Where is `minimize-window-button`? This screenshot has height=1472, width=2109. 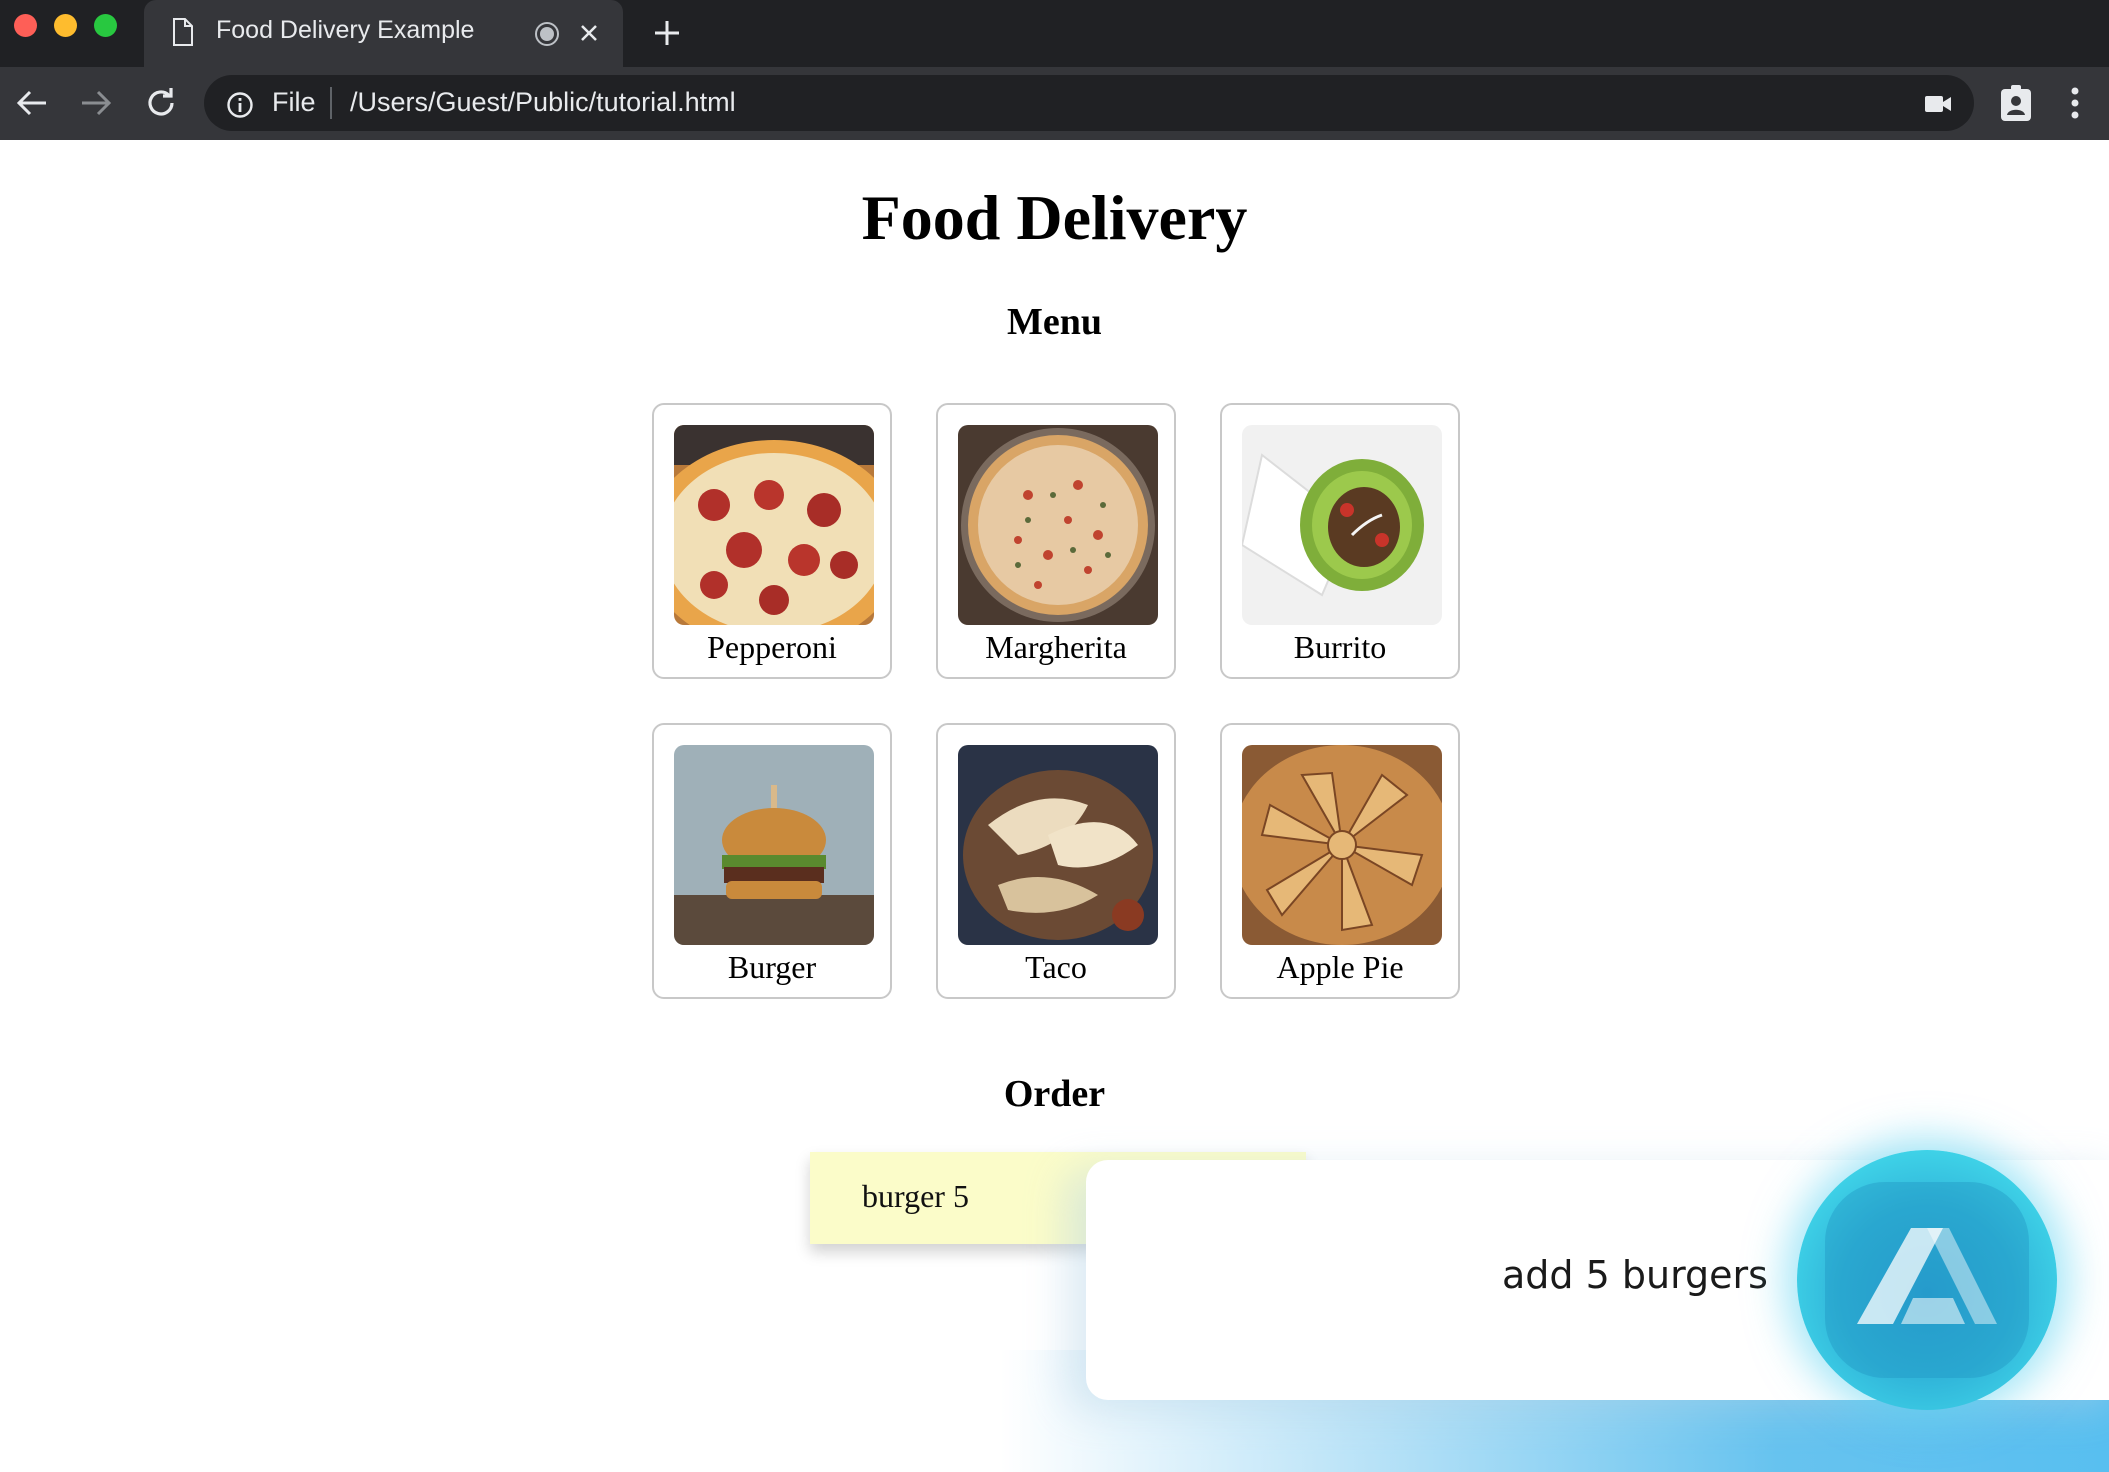 minimize-window-button is located at coordinates (65, 25).